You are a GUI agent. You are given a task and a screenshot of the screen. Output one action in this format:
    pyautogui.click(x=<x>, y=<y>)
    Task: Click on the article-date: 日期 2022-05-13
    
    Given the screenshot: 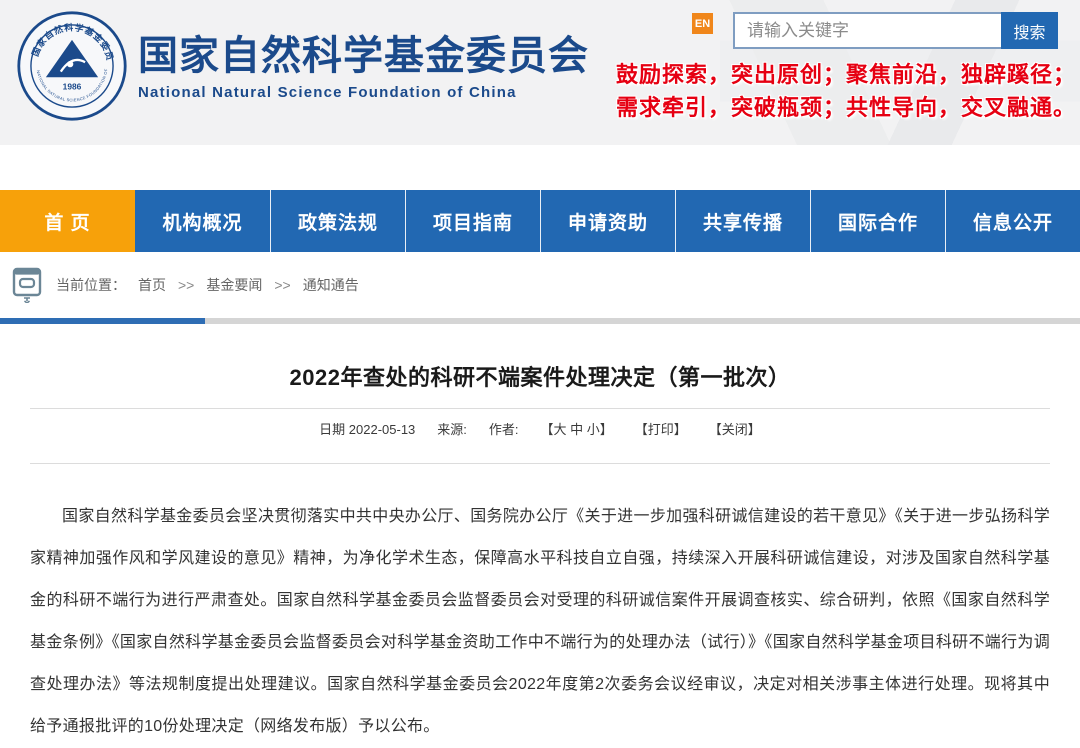 What is the action you would take?
    pyautogui.click(x=367, y=429)
    